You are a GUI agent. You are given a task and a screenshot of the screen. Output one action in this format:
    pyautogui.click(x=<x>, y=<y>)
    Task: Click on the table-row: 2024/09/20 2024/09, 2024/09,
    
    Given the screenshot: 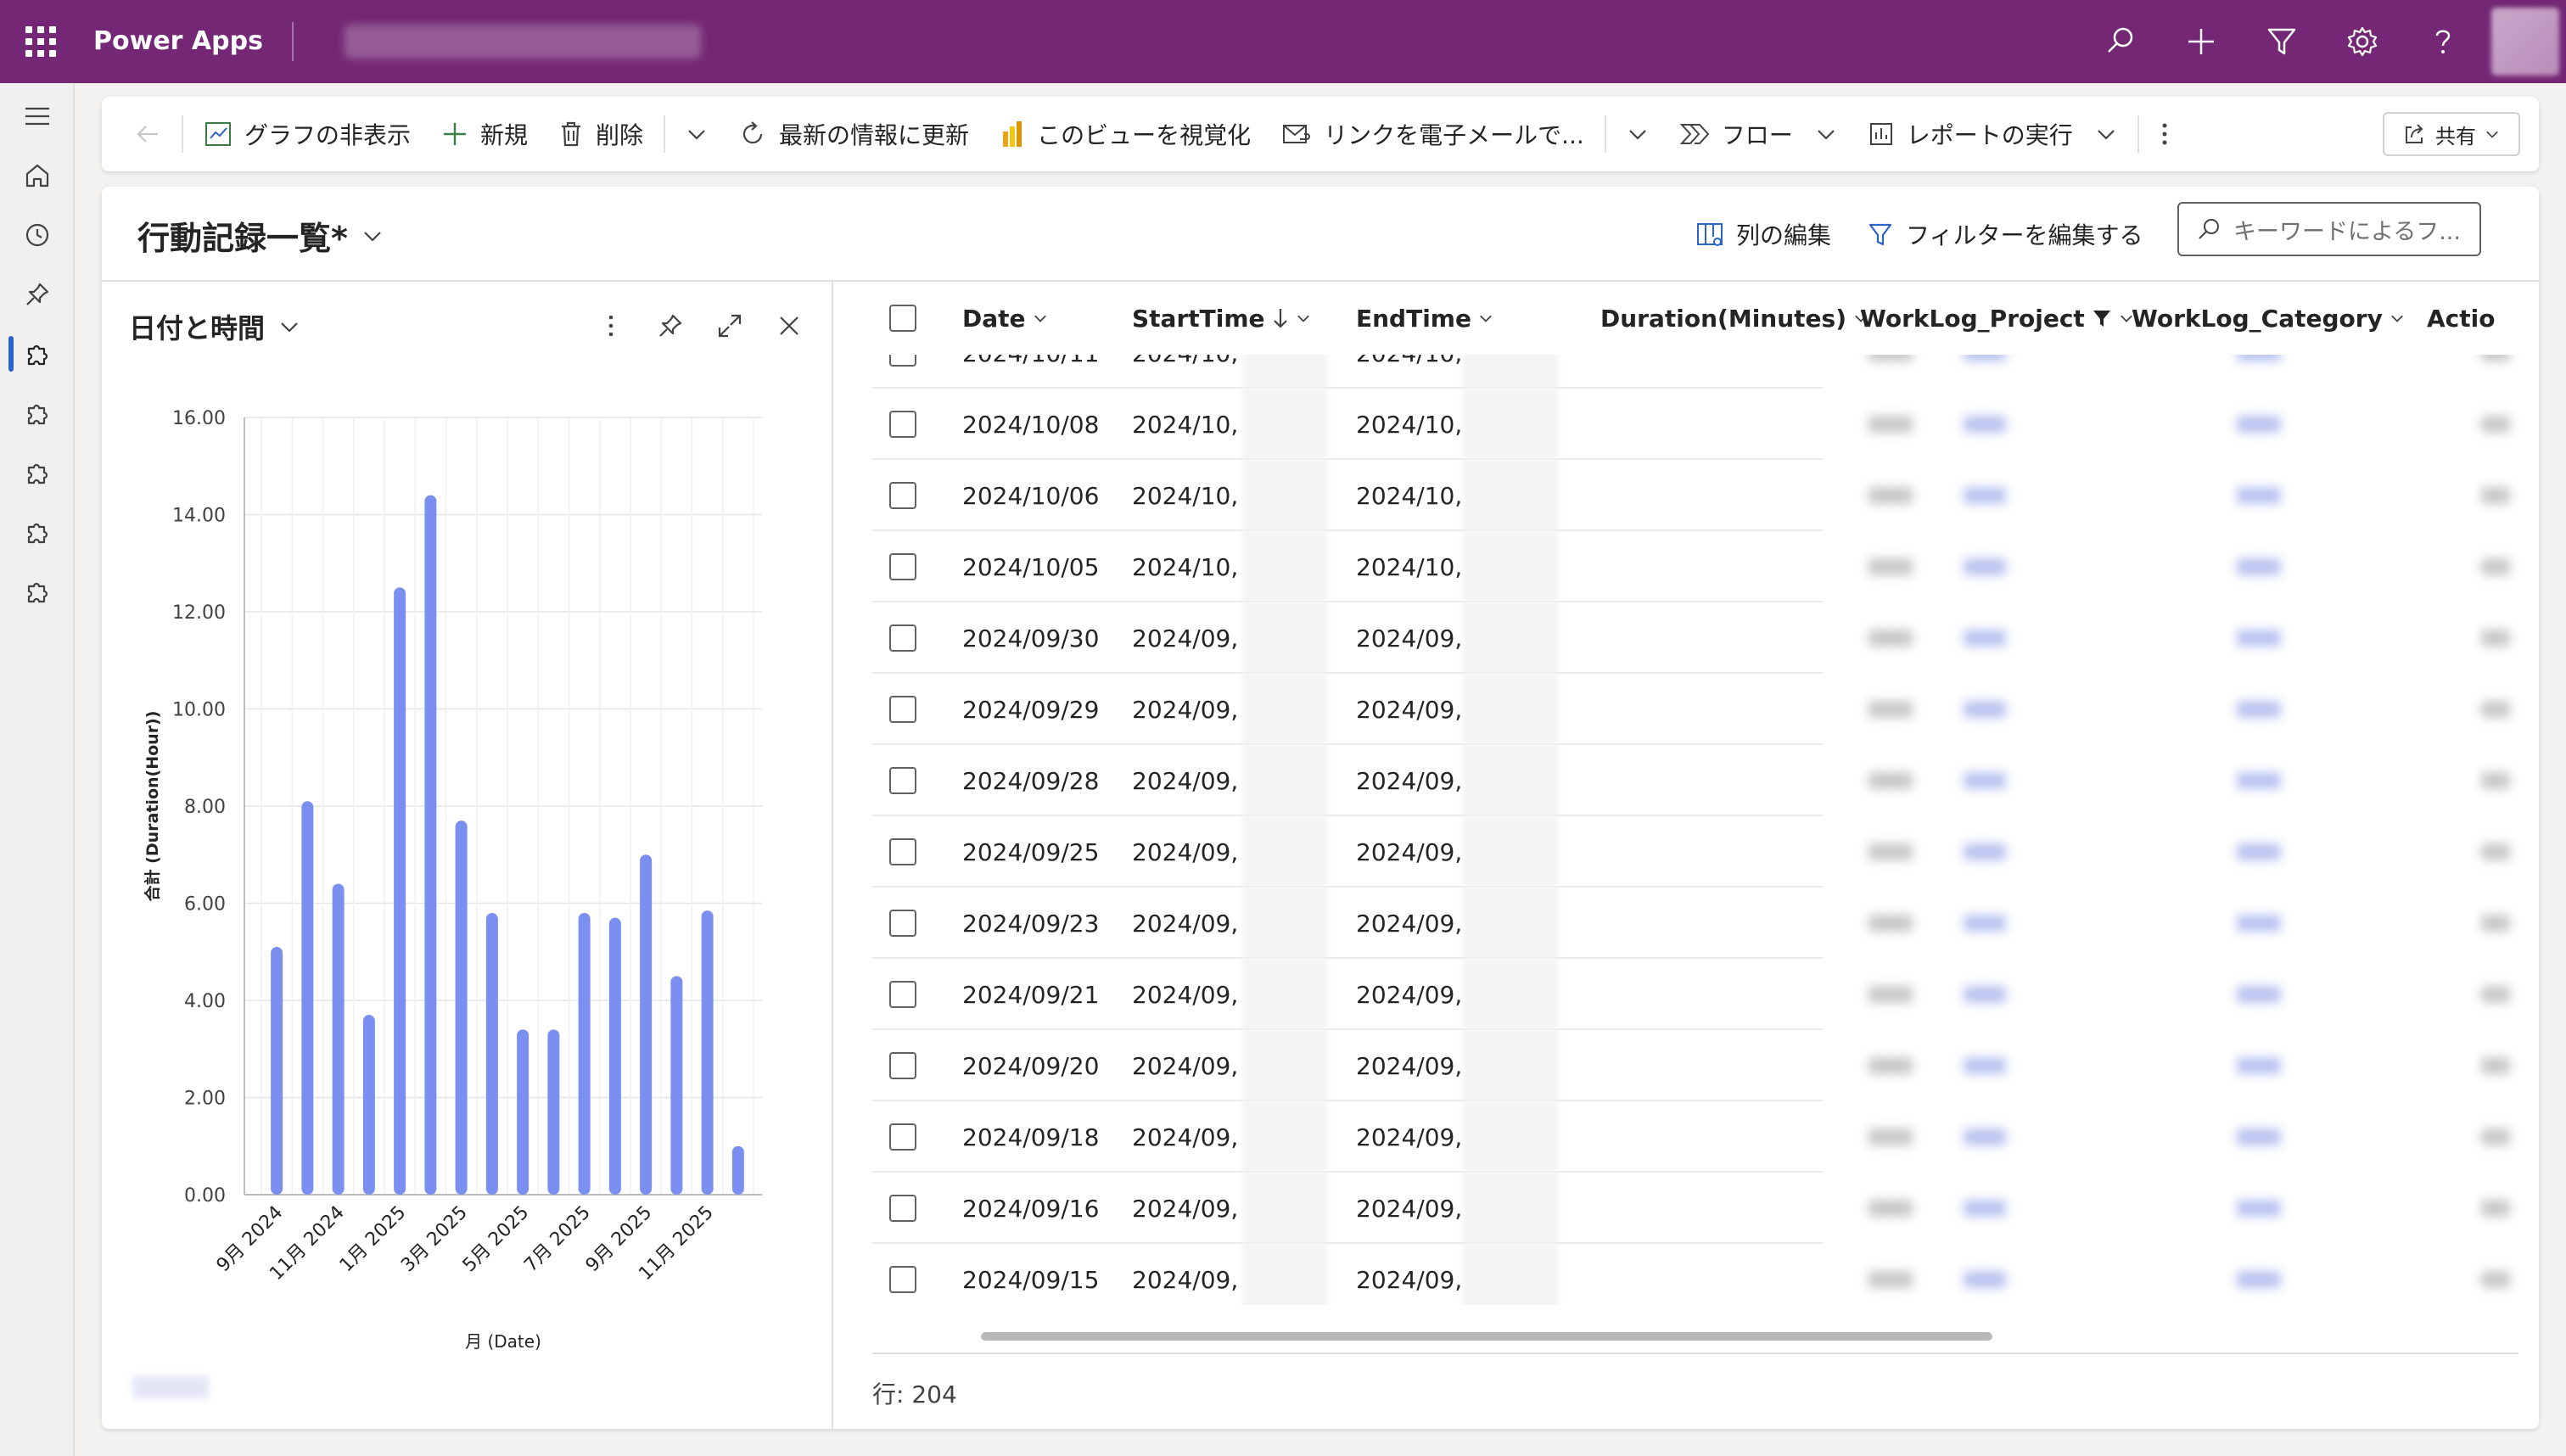 What is the action you would take?
    pyautogui.click(x=1687, y=1065)
    